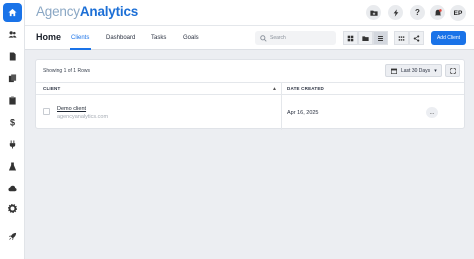 The height and width of the screenshot is (259, 474). I want to click on user-avatar: EP, so click(458, 13).